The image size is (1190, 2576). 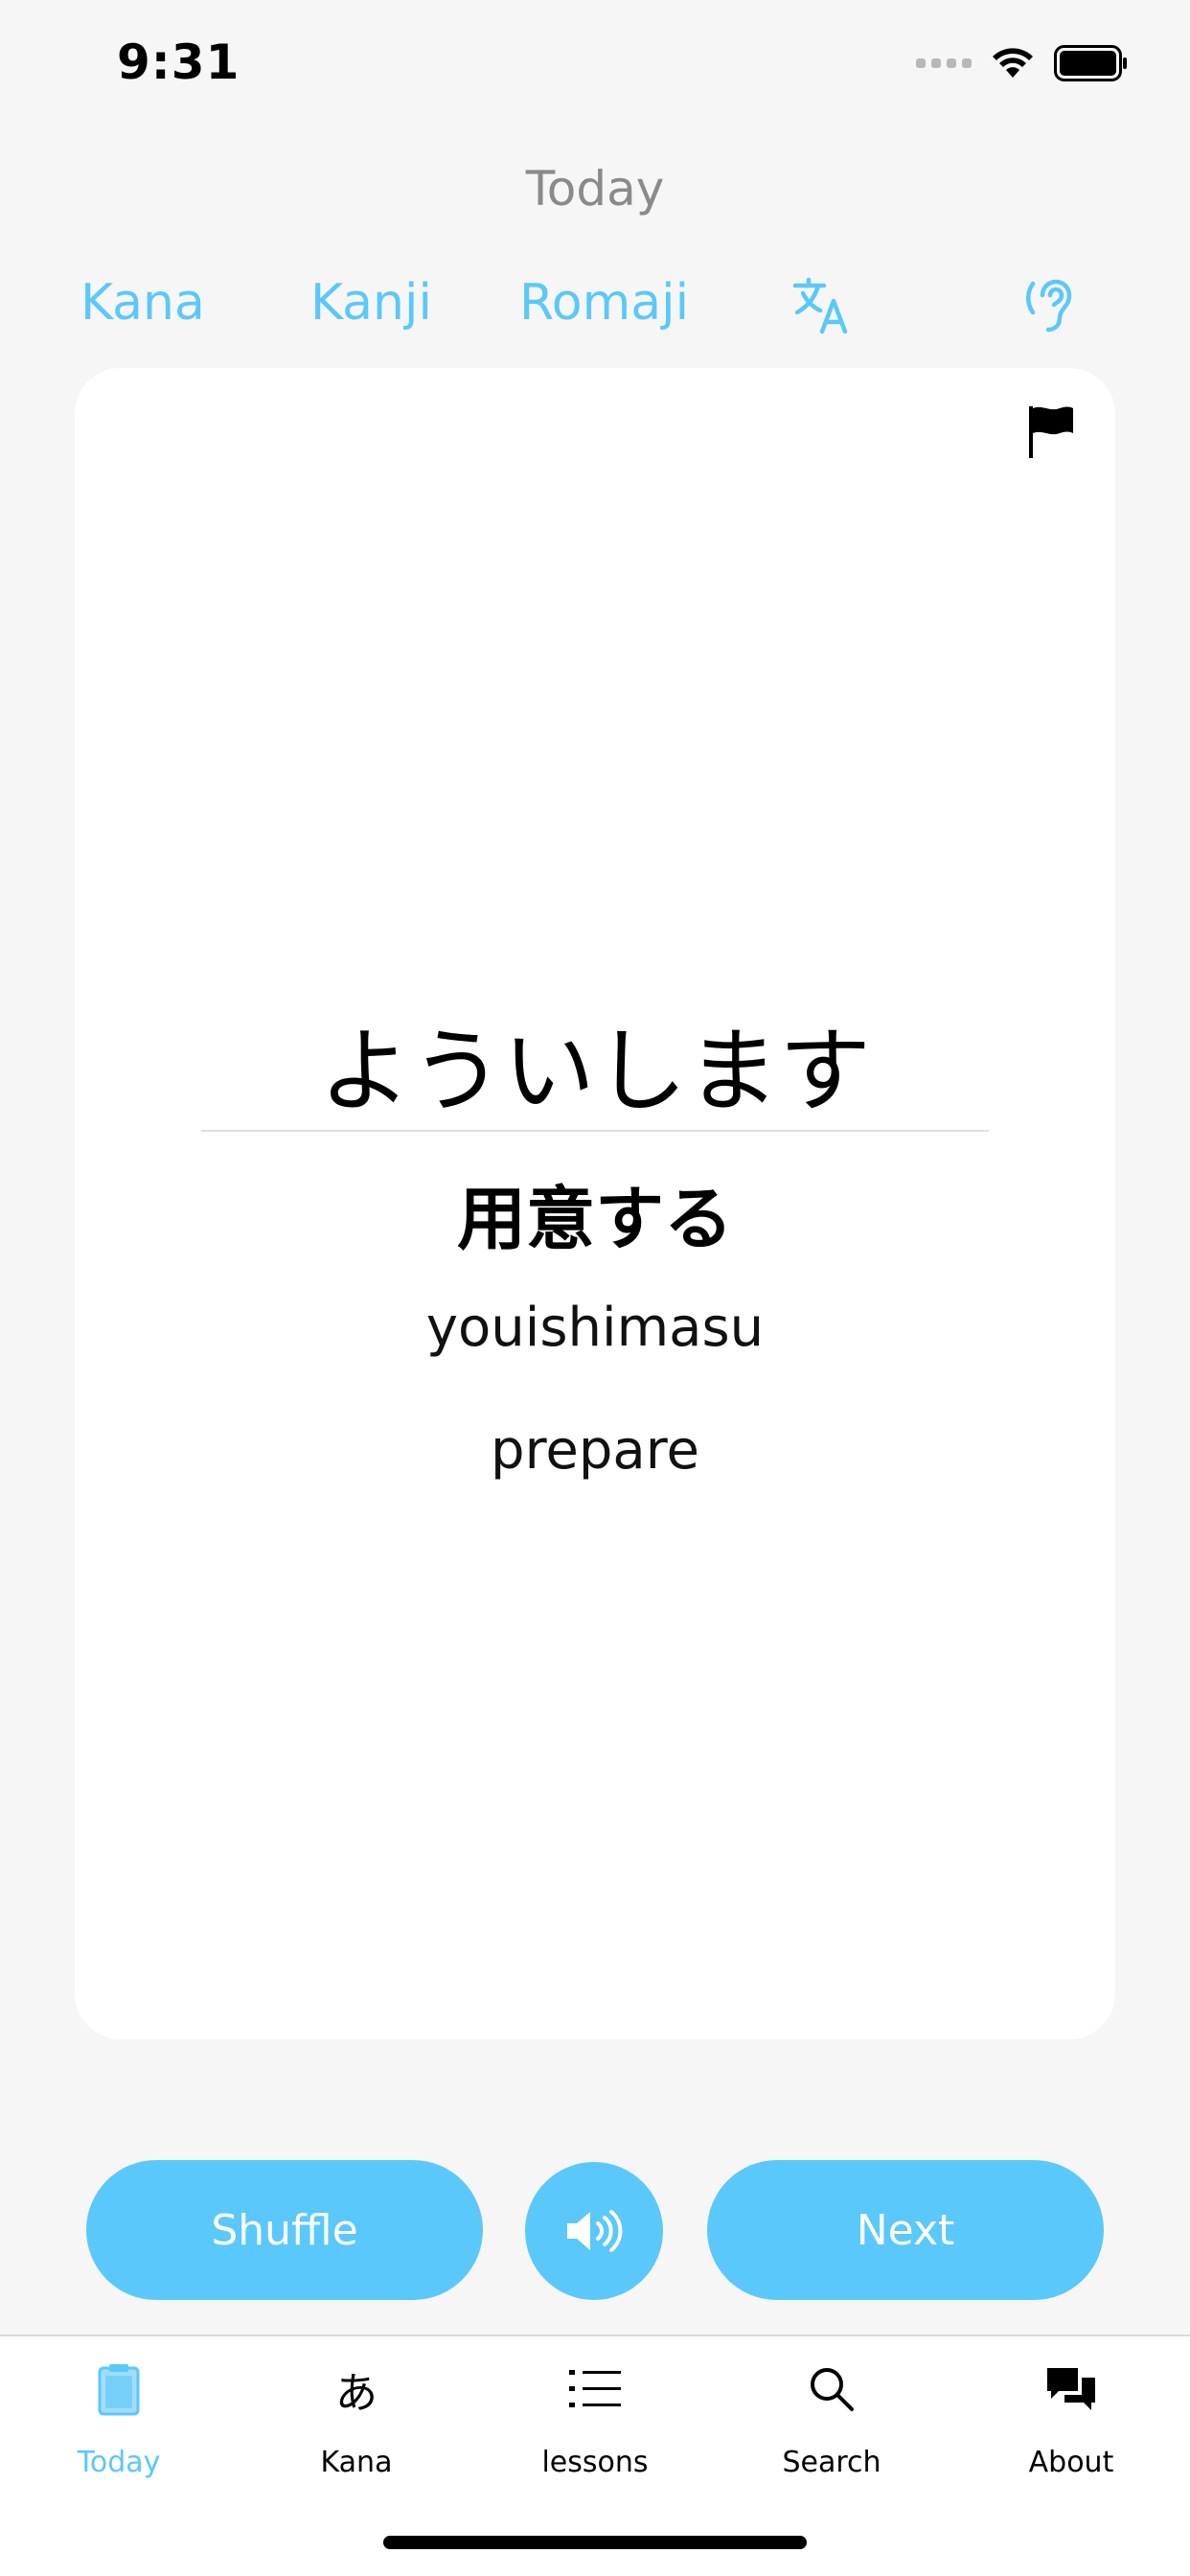 What do you see at coordinates (1071, 2463) in the screenshot?
I see `tab-about-label: About` at bounding box center [1071, 2463].